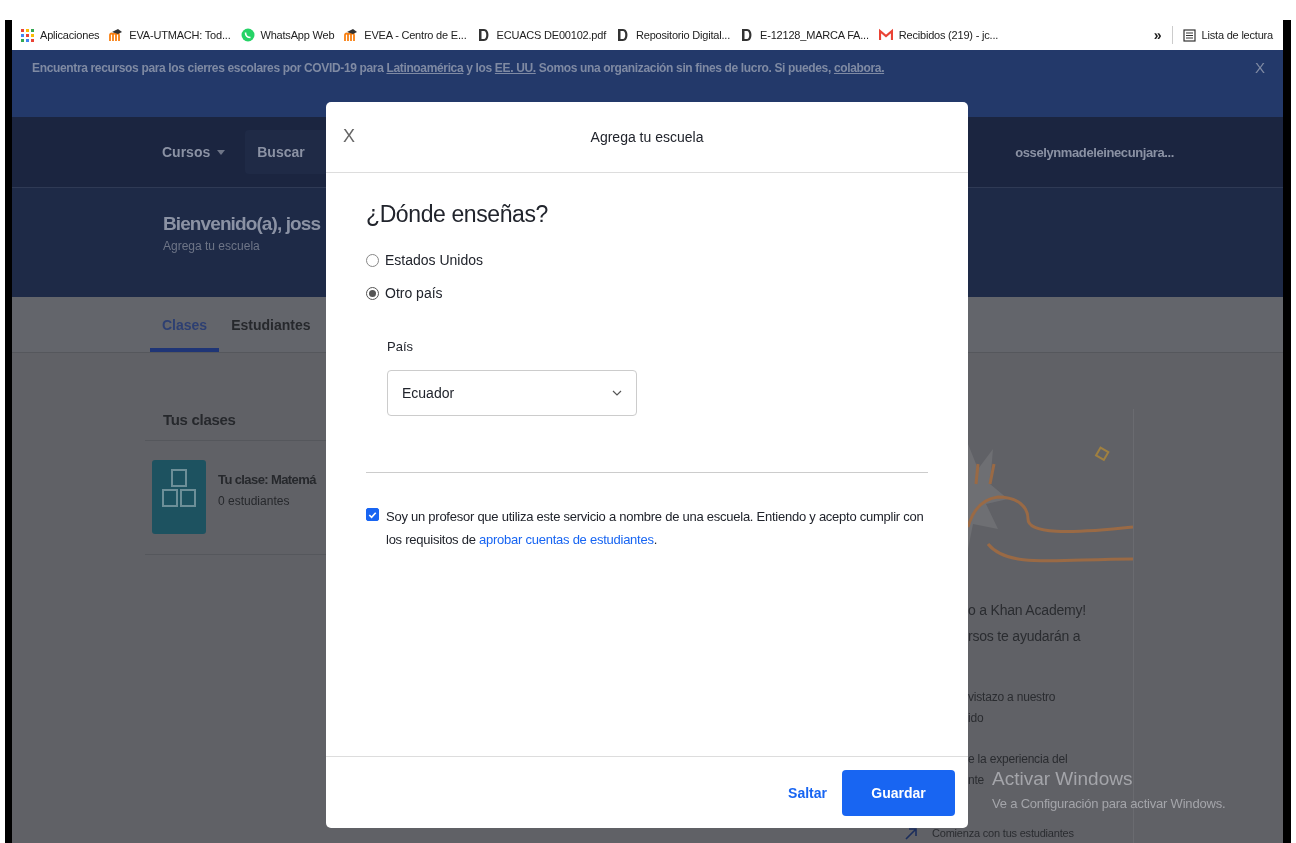  What do you see at coordinates (372, 514) in the screenshot?
I see `checkbox` at bounding box center [372, 514].